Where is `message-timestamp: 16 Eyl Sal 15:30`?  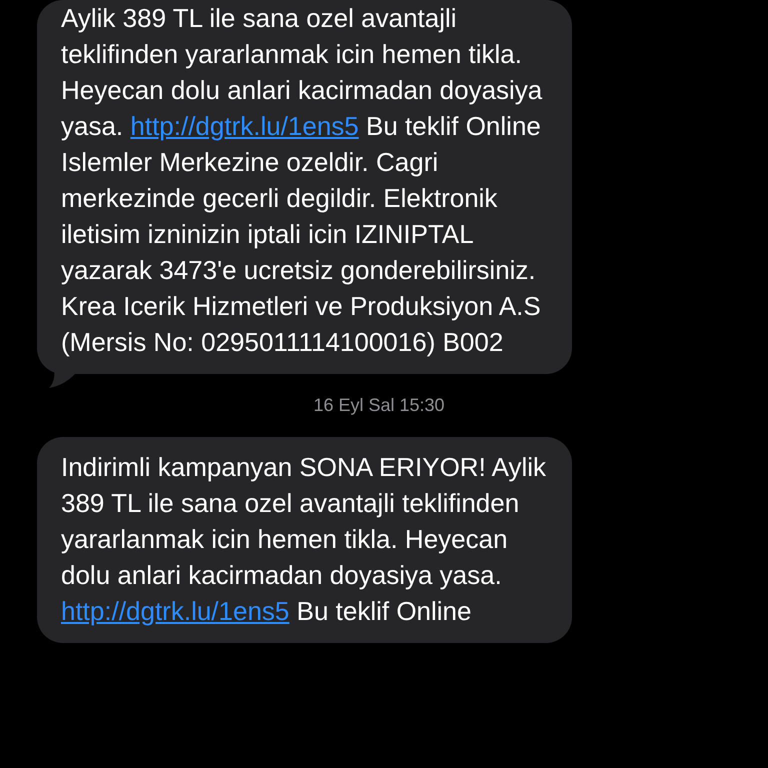 message-timestamp: 16 Eyl Sal 15:30 is located at coordinates (379, 405).